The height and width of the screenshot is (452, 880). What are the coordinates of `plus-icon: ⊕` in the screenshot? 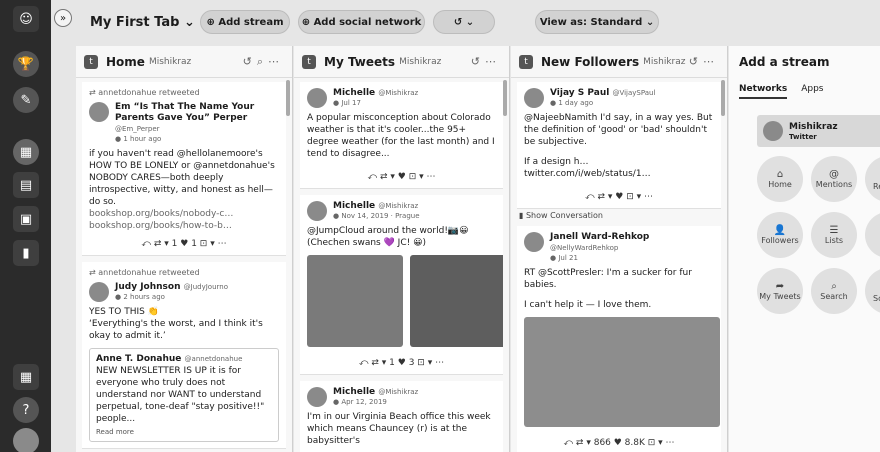 It's located at (307, 22).